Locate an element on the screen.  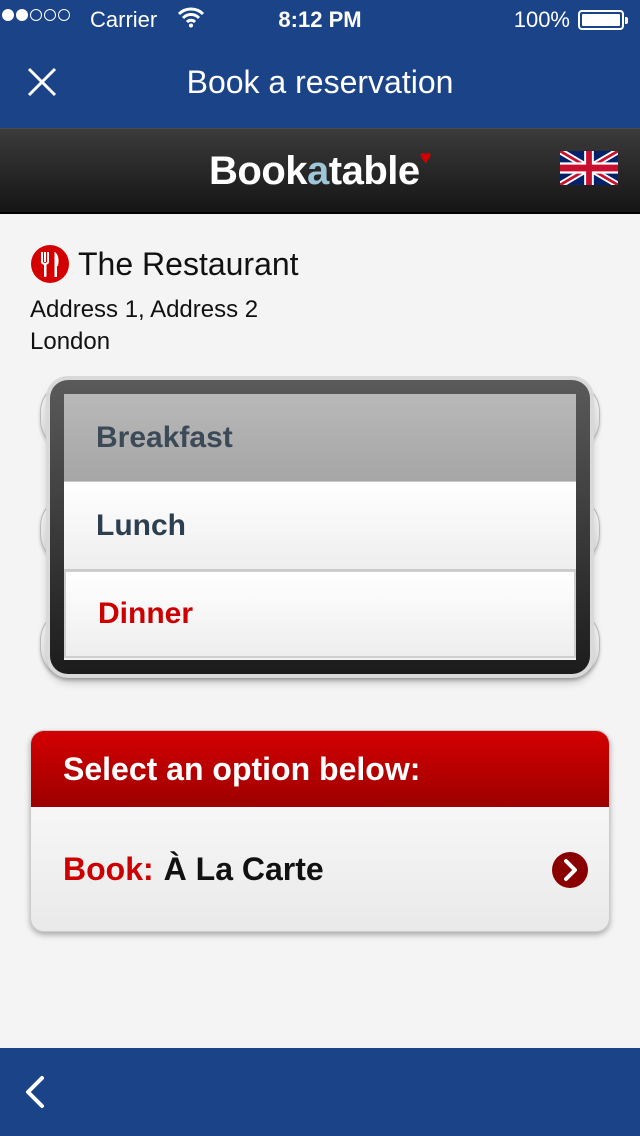
address-line-1: Address 1, Address 2 is located at coordinates (144, 309).